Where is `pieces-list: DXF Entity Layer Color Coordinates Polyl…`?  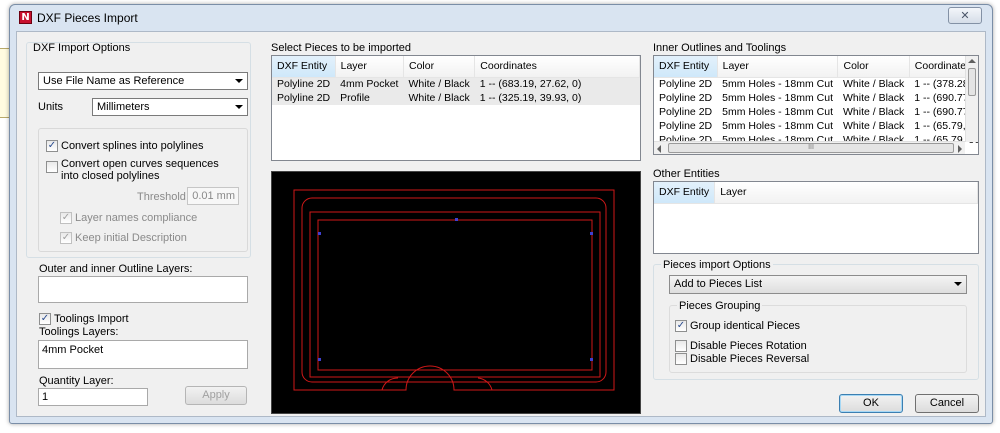
pieces-list: DXF Entity Layer Color Coordinates Polyl… is located at coordinates (456, 108).